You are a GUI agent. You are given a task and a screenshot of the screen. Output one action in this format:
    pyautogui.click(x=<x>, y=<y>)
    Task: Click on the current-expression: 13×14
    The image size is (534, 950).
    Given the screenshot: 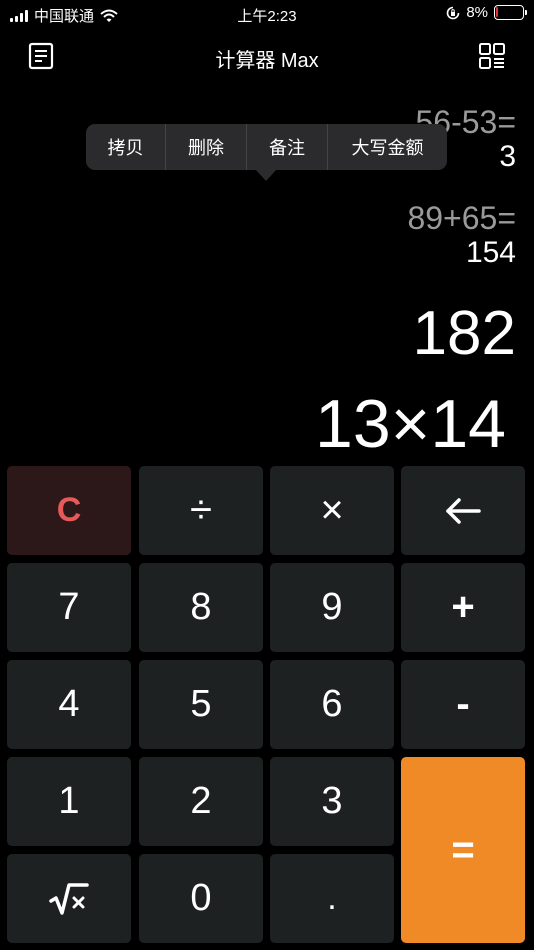 What is the action you would take?
    pyautogui.click(x=410, y=424)
    